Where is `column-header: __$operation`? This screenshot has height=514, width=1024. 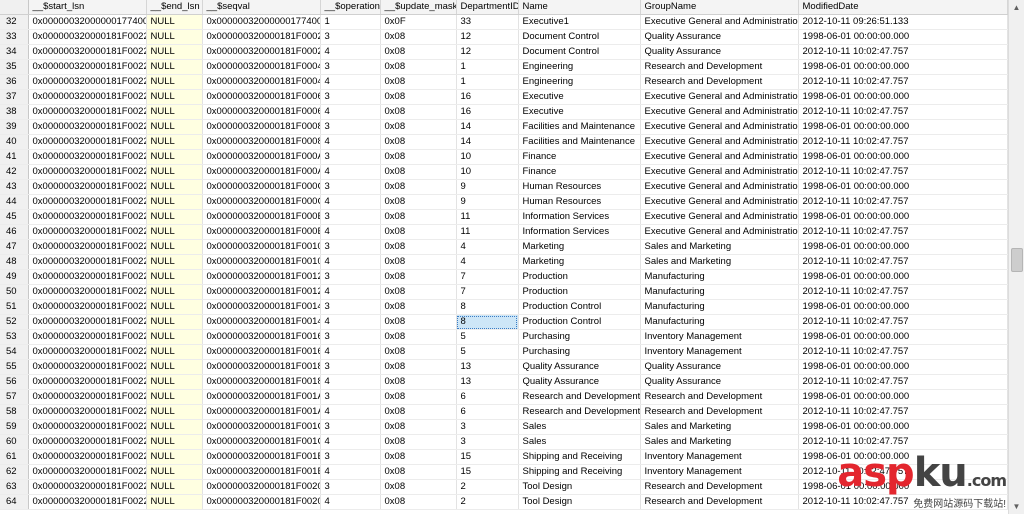 column-header: __$operation is located at coordinates (350, 7).